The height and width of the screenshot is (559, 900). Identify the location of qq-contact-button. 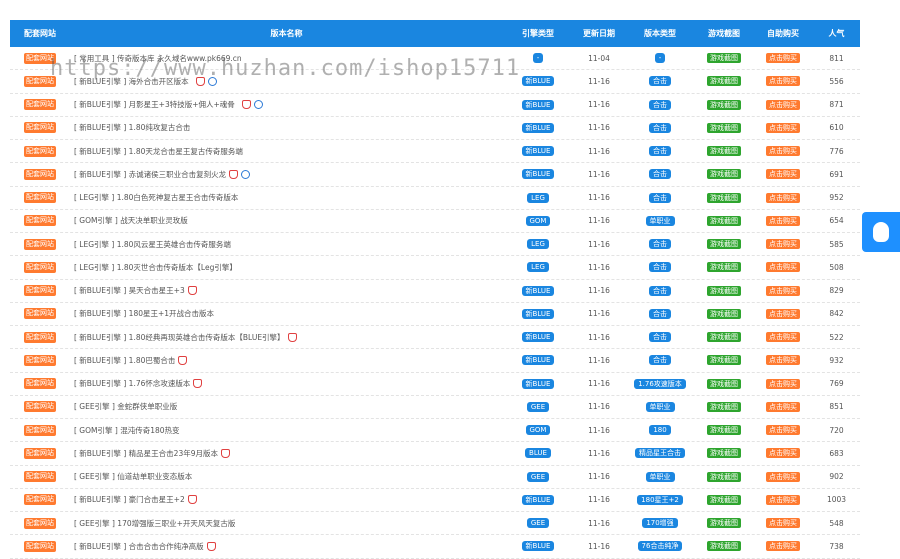
(881, 232).